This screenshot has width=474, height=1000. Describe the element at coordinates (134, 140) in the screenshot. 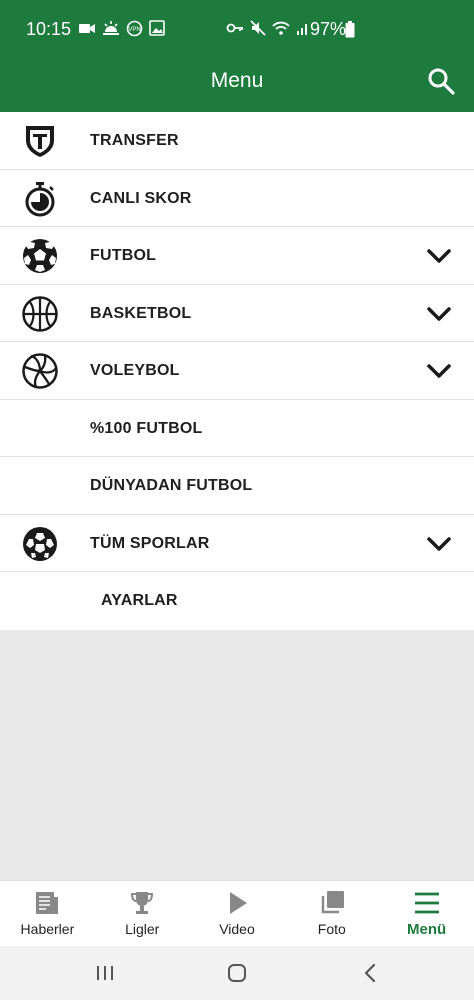

I see `menu-label: TRANSFER` at that location.